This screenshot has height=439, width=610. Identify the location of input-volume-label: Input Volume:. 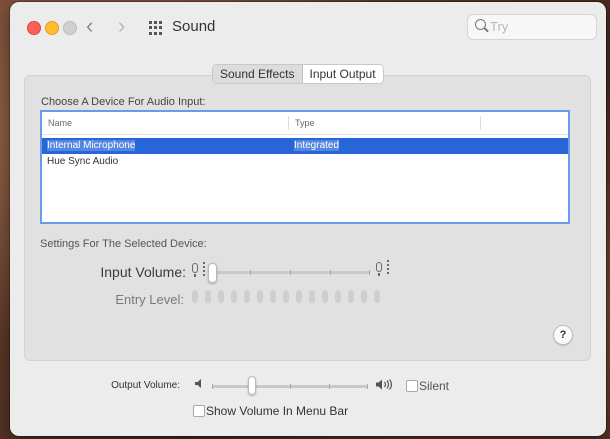
(143, 272).